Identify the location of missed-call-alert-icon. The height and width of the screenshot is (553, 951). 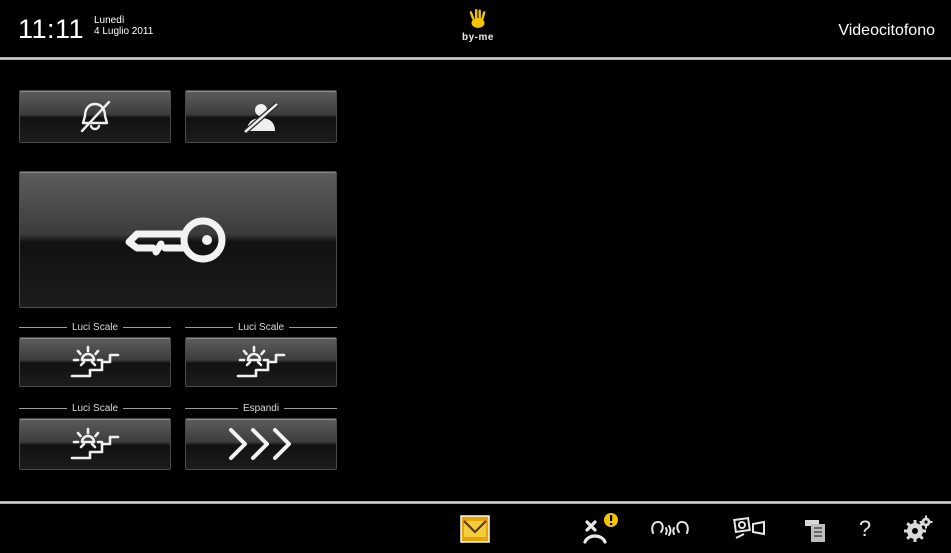
(600, 528).